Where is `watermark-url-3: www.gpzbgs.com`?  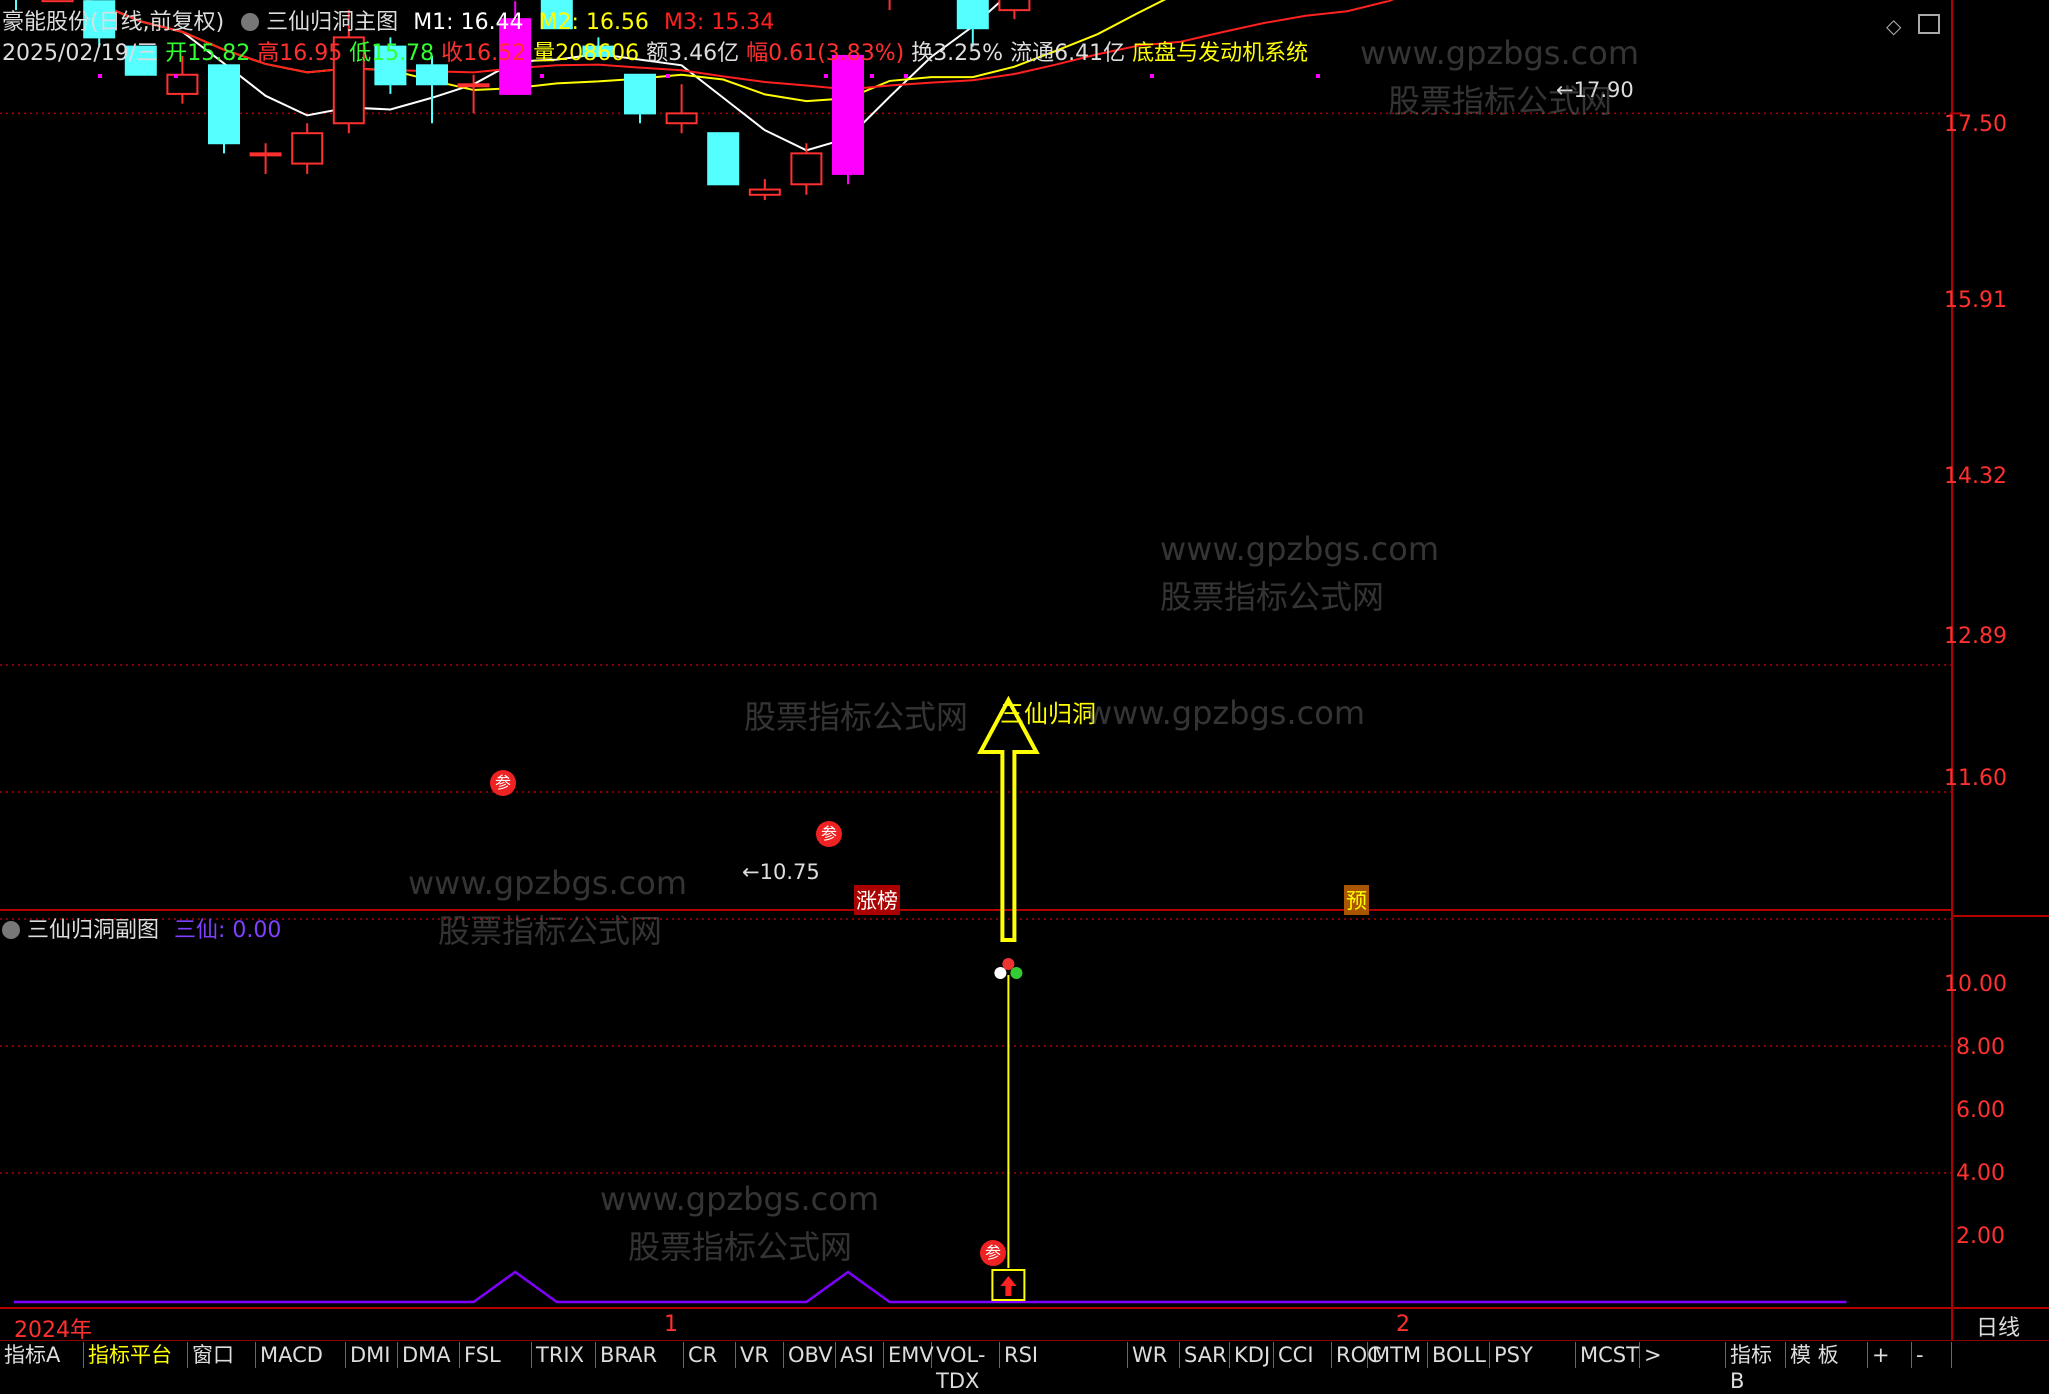 watermark-url-3: www.gpzbgs.com is located at coordinates (1225, 713).